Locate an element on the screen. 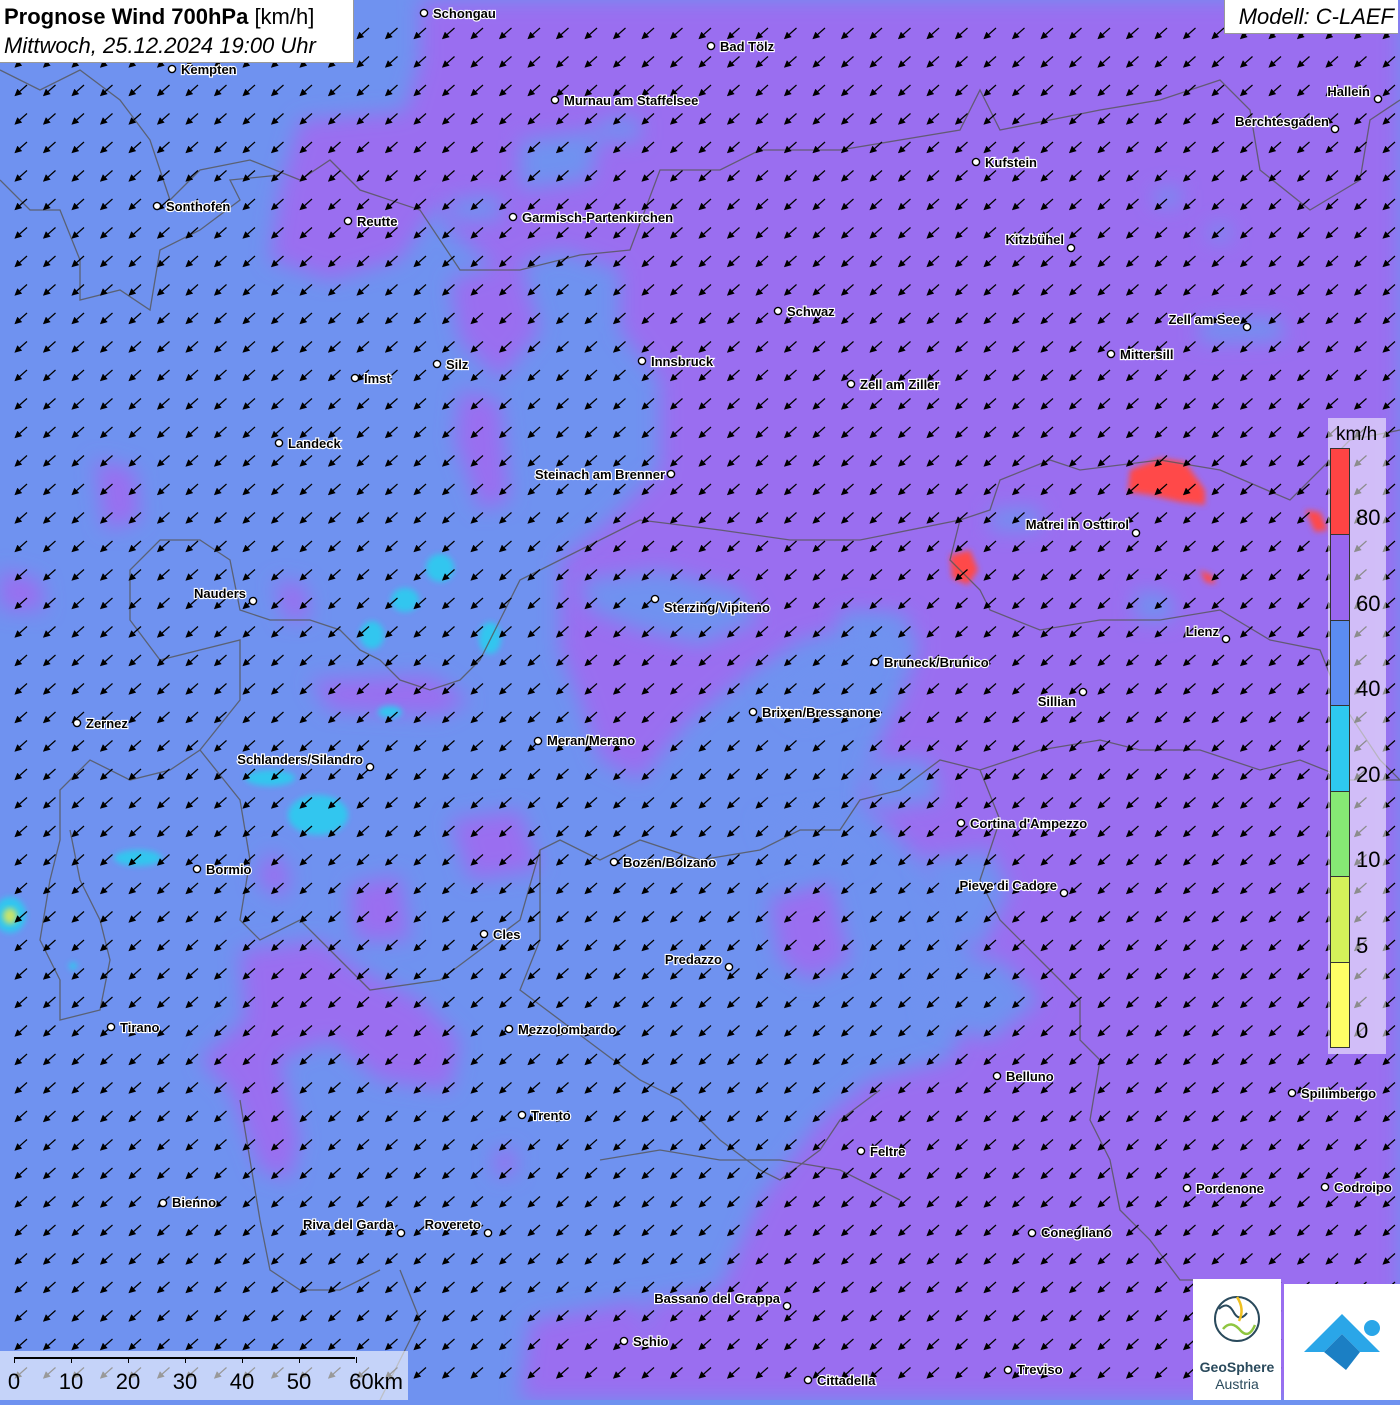  city-label: Treviso is located at coordinates (1040, 1369).